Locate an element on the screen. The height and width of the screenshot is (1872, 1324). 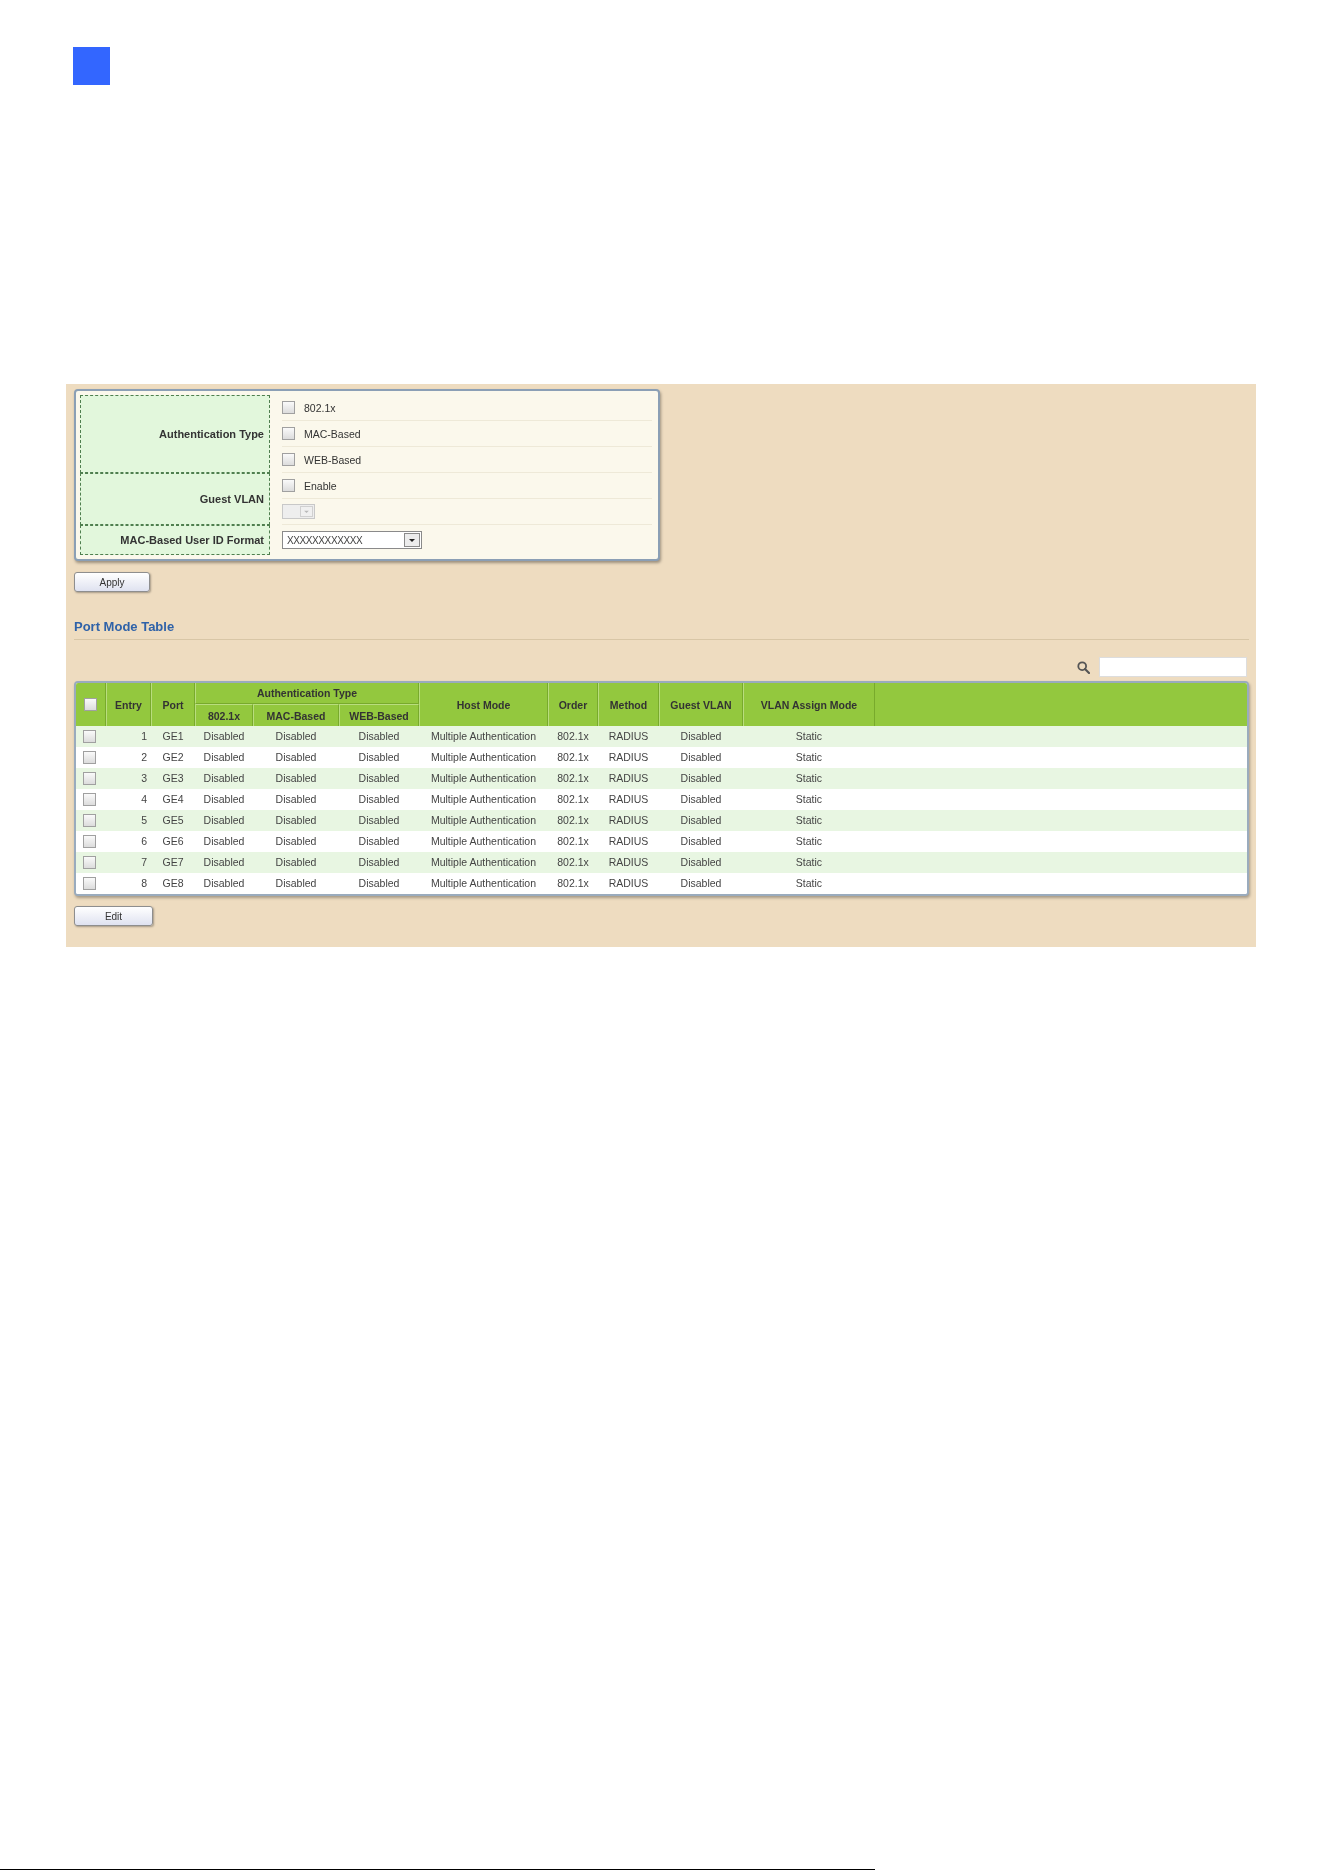
table-cell-text: GE1 is located at coordinates (173, 736).